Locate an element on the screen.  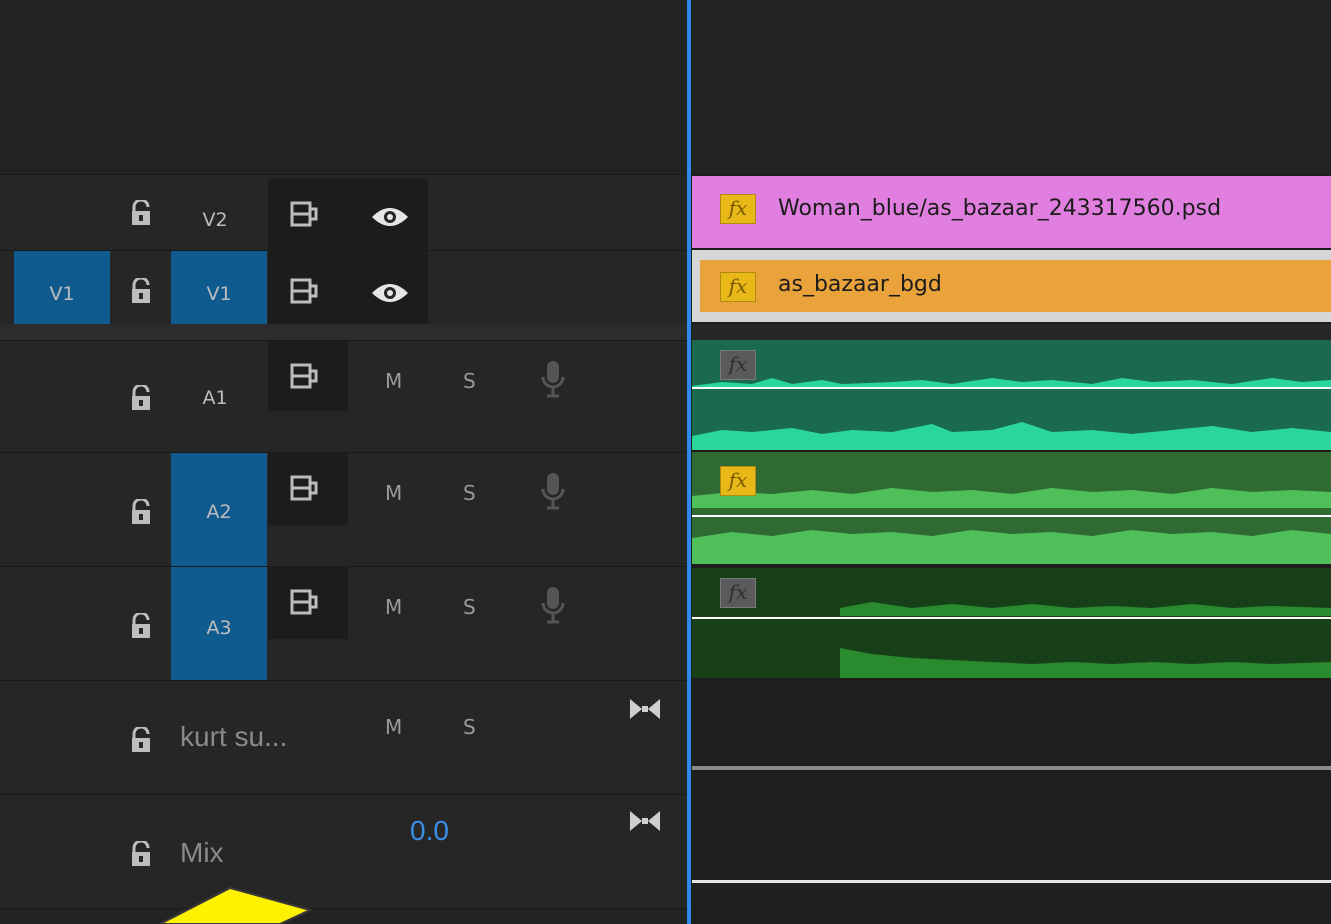
track-header-area is located at coordinates (344, 87).